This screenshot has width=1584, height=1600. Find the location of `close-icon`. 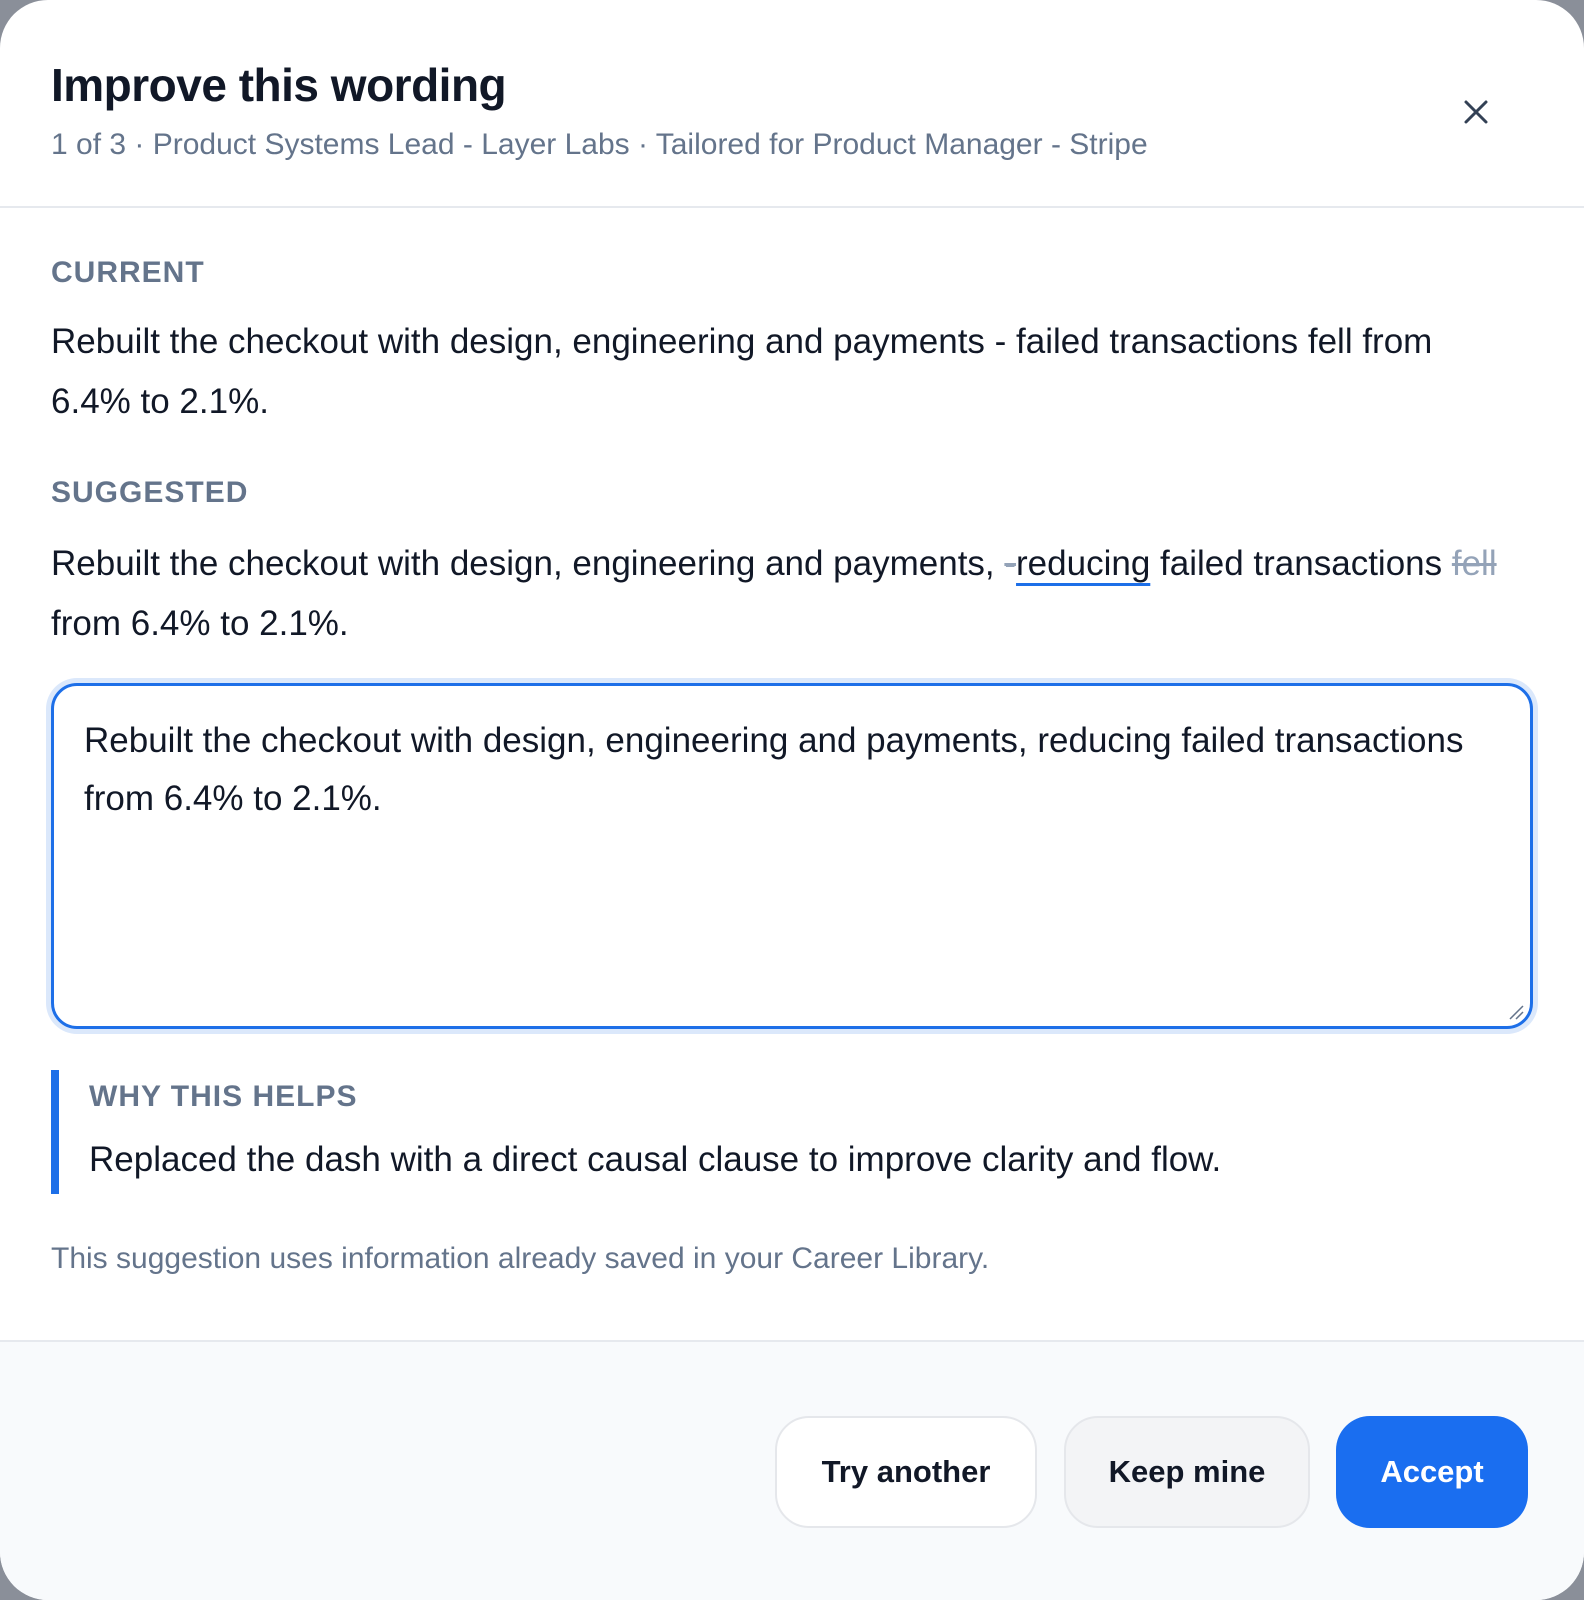

close-icon is located at coordinates (1476, 112).